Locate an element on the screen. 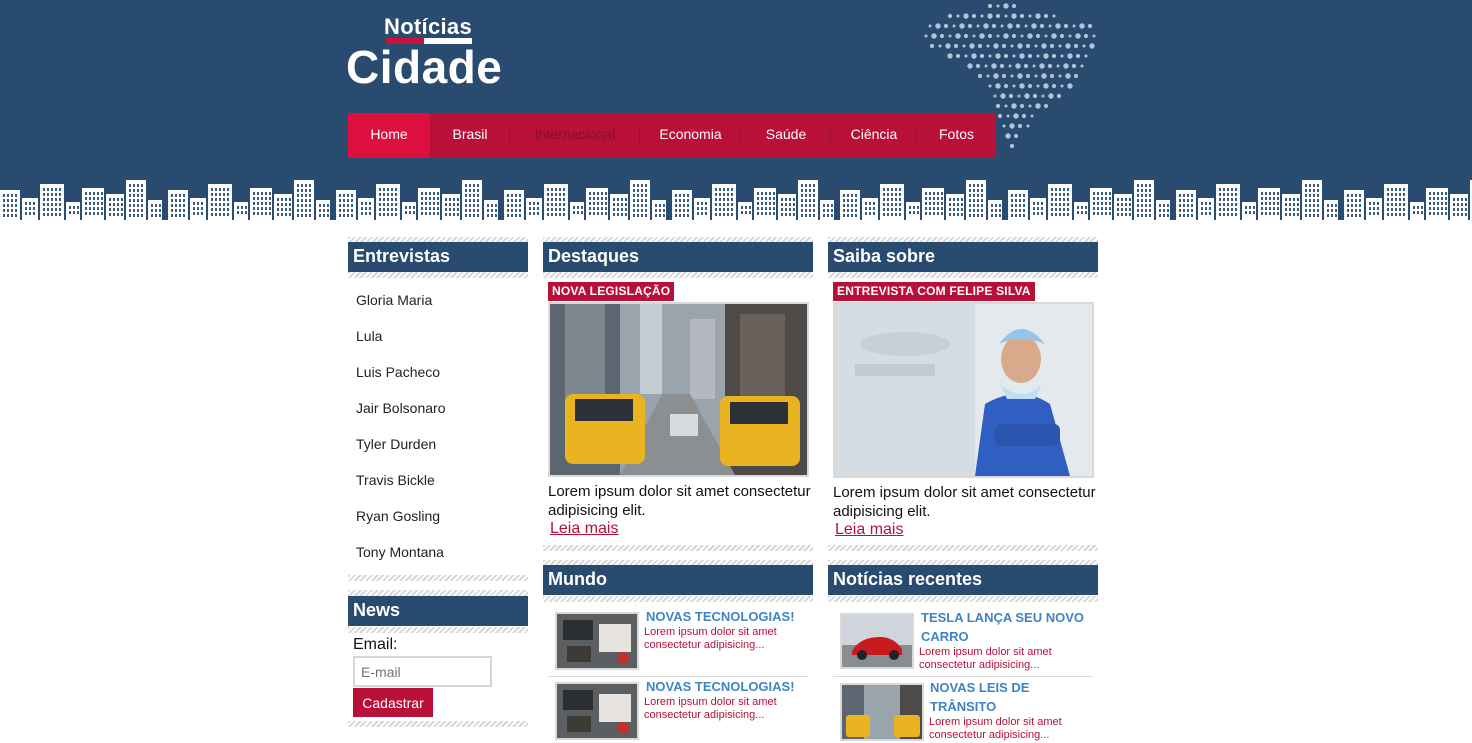  logo-title-main: Cidade is located at coordinates (424, 67).